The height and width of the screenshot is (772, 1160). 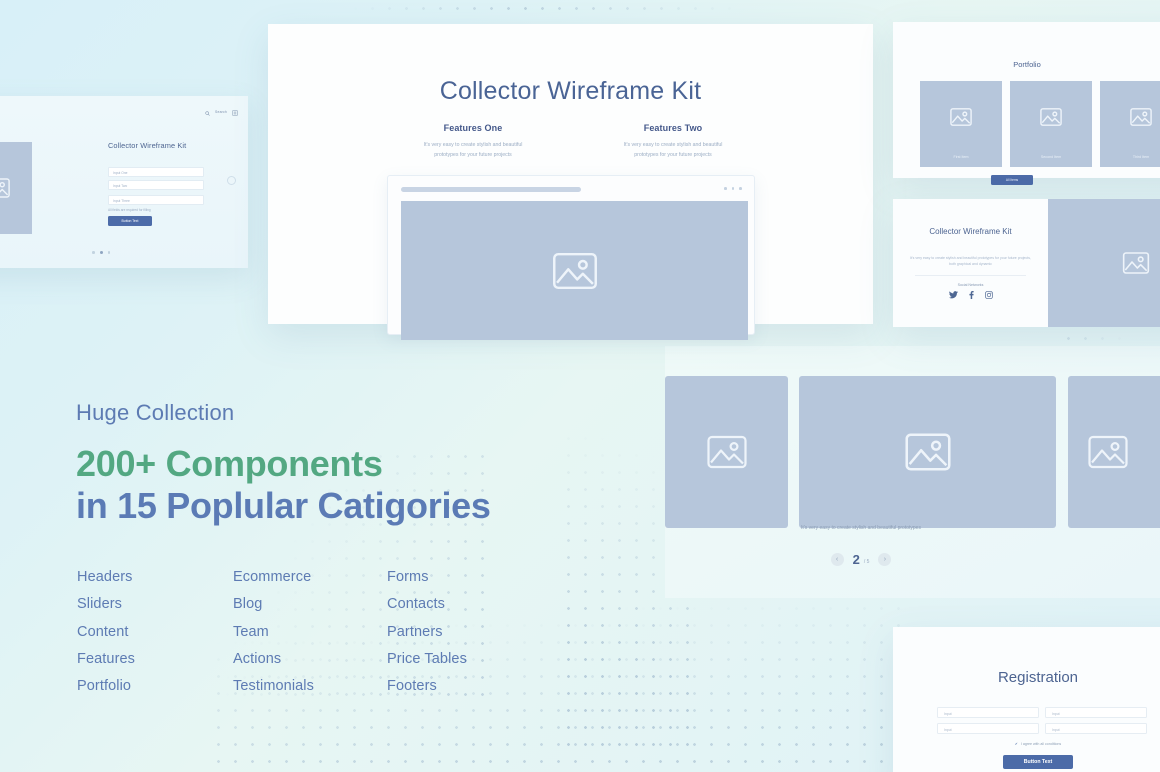 What do you see at coordinates (988, 728) in the screenshot?
I see `registration-input-3: Input` at bounding box center [988, 728].